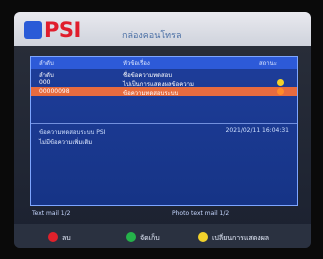 The image size is (323, 259). What do you see at coordinates (152, 36) in the screenshot?
I see `page-title: กล่องคอนโทรล` at bounding box center [152, 36].